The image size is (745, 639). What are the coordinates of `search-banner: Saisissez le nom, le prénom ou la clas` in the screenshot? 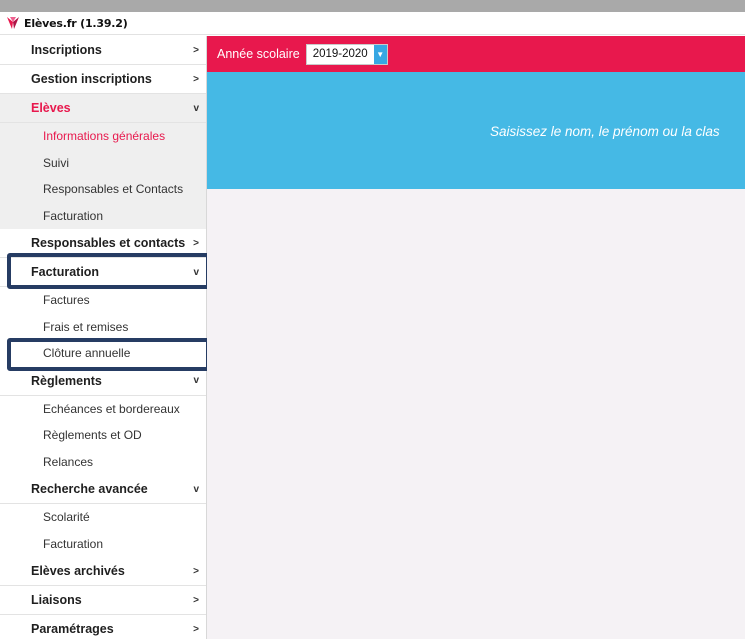 It's located at (476, 130).